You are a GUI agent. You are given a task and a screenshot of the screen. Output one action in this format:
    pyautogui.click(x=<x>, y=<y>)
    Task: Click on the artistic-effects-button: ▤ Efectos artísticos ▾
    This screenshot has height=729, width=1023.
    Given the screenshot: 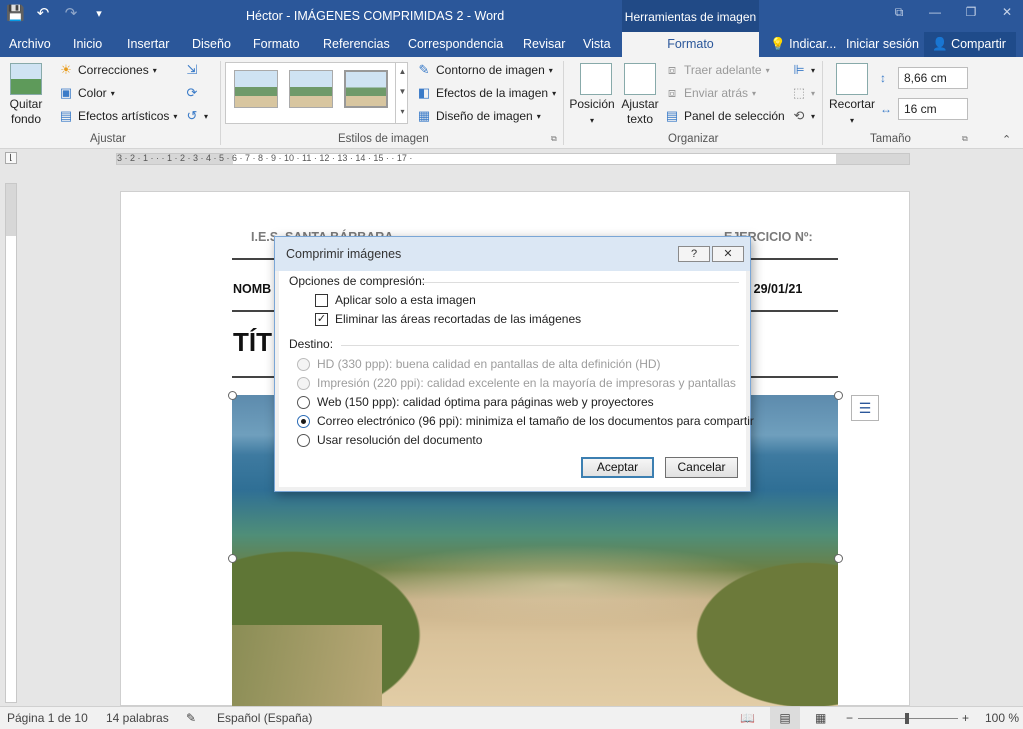 What is the action you would take?
    pyautogui.click(x=118, y=116)
    